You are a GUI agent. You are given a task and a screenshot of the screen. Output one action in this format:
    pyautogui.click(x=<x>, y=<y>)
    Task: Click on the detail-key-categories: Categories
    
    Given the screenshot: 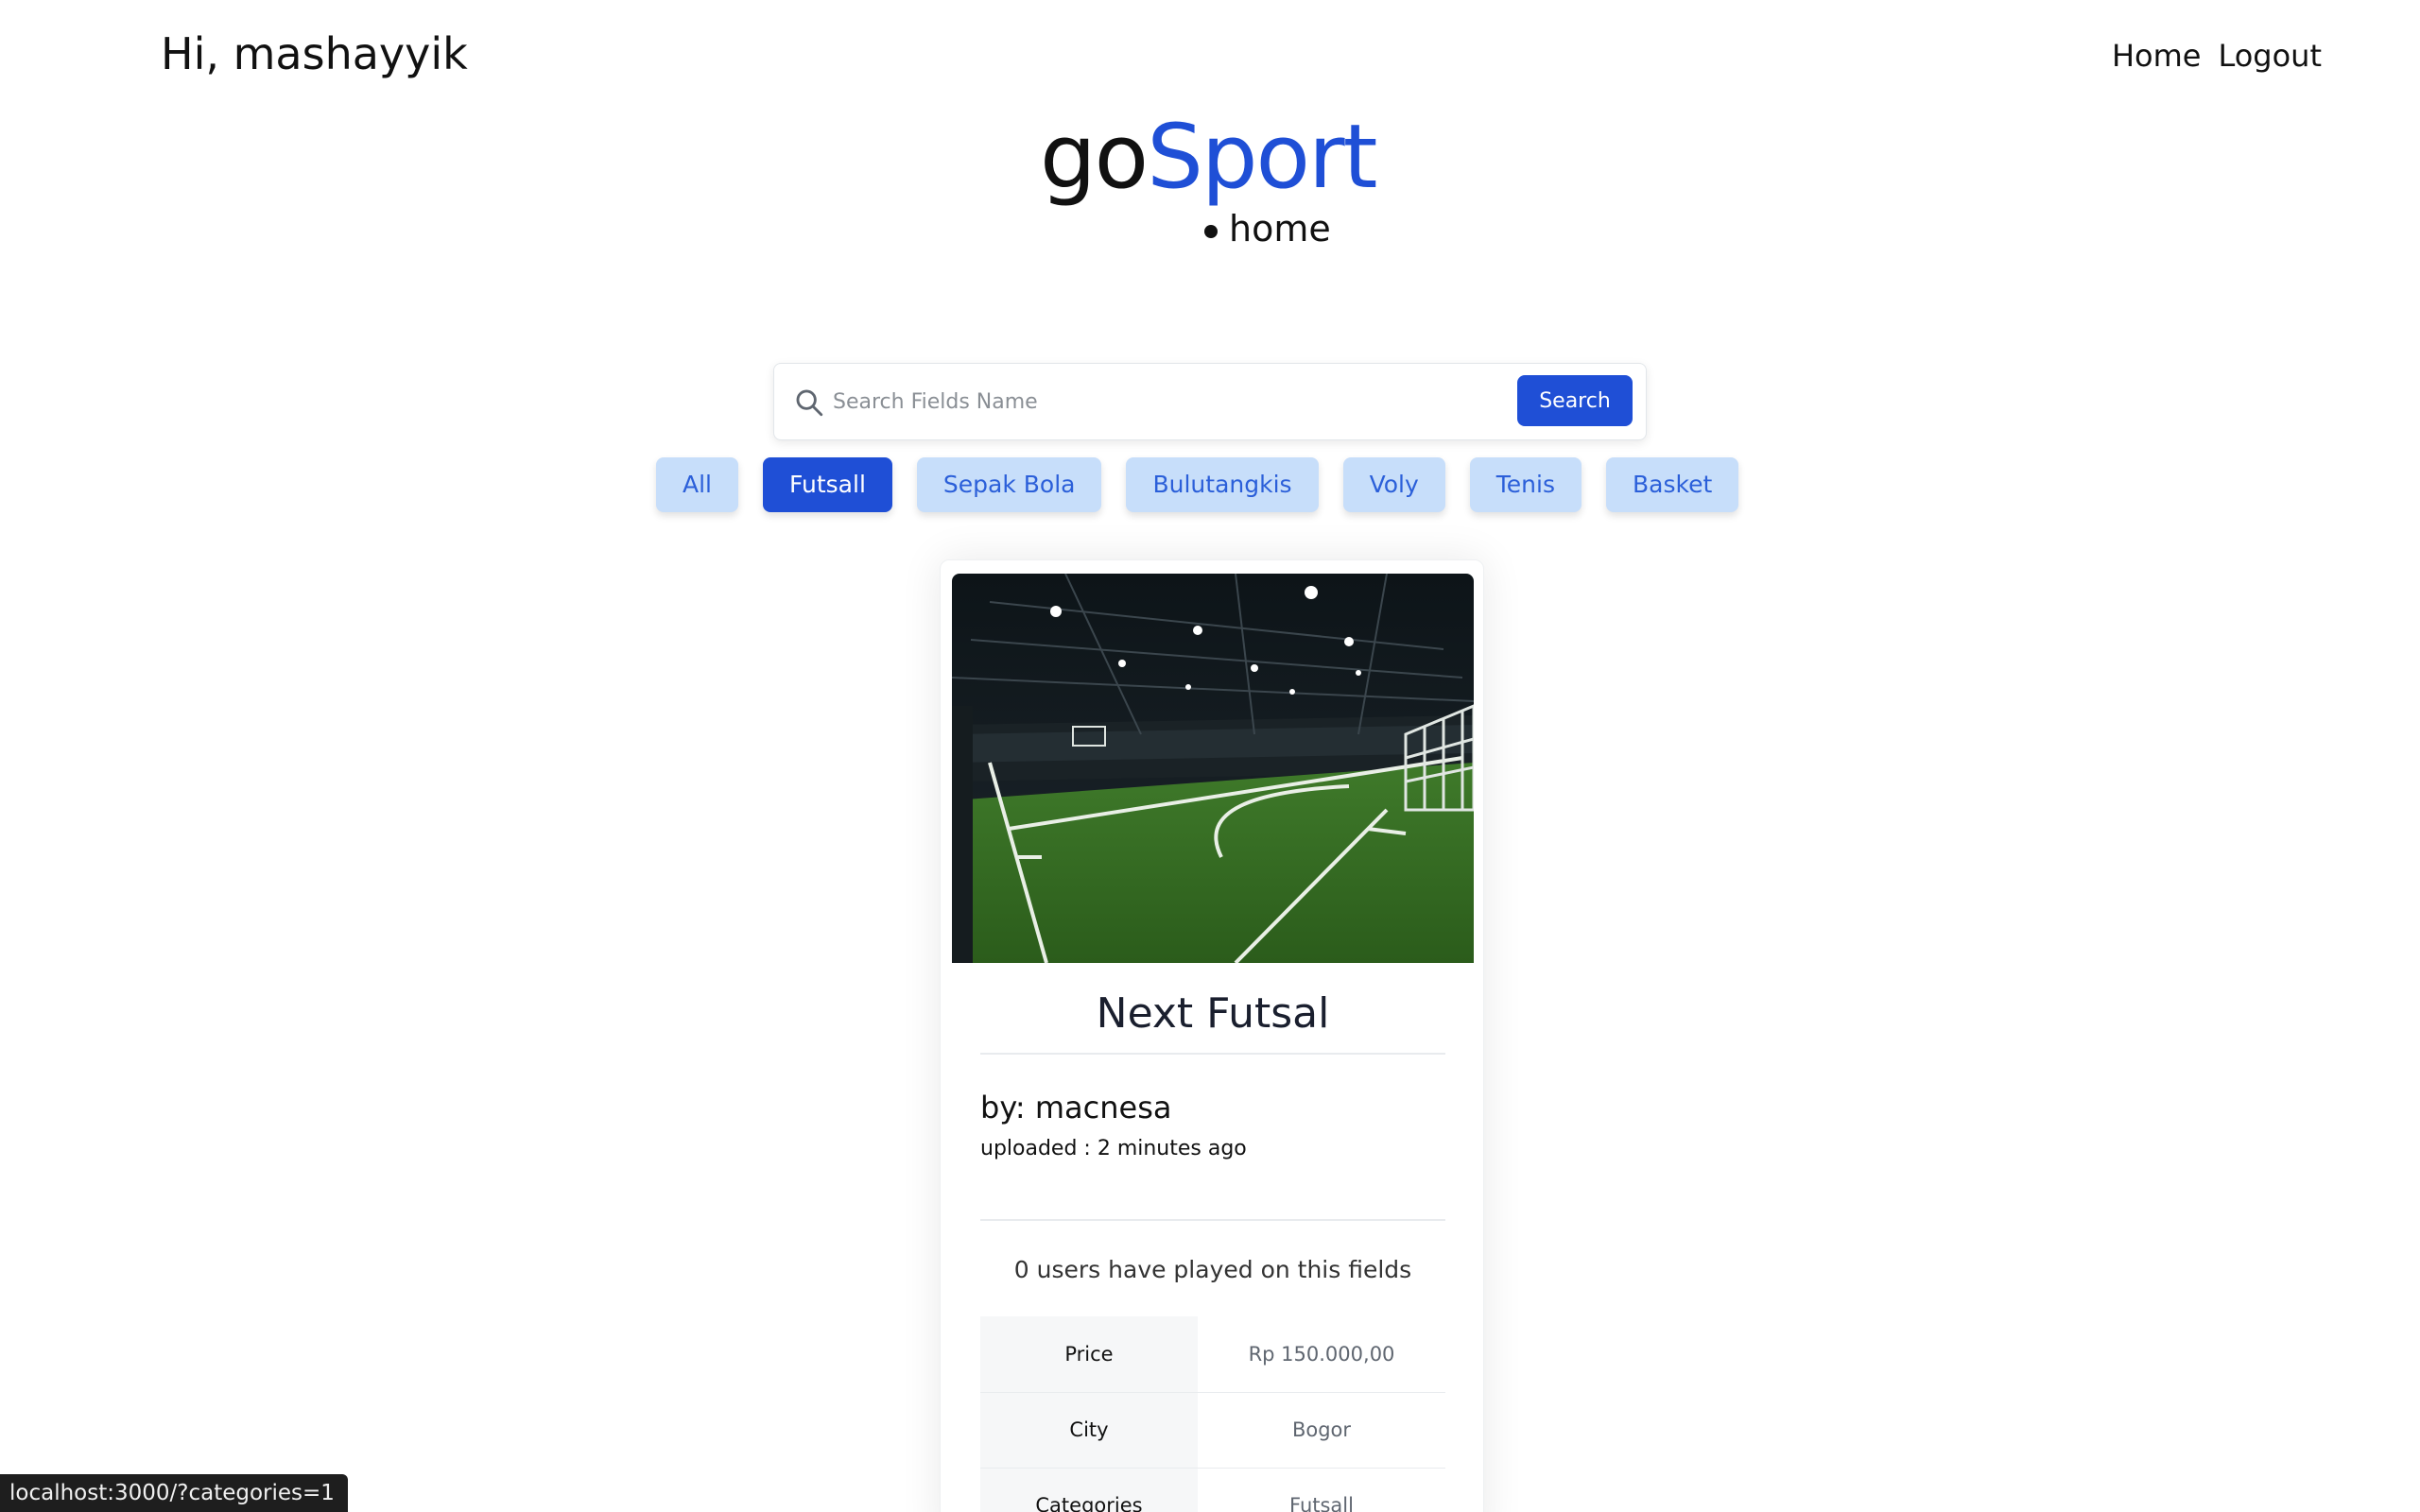 What is the action you would take?
    pyautogui.click(x=1089, y=1490)
    